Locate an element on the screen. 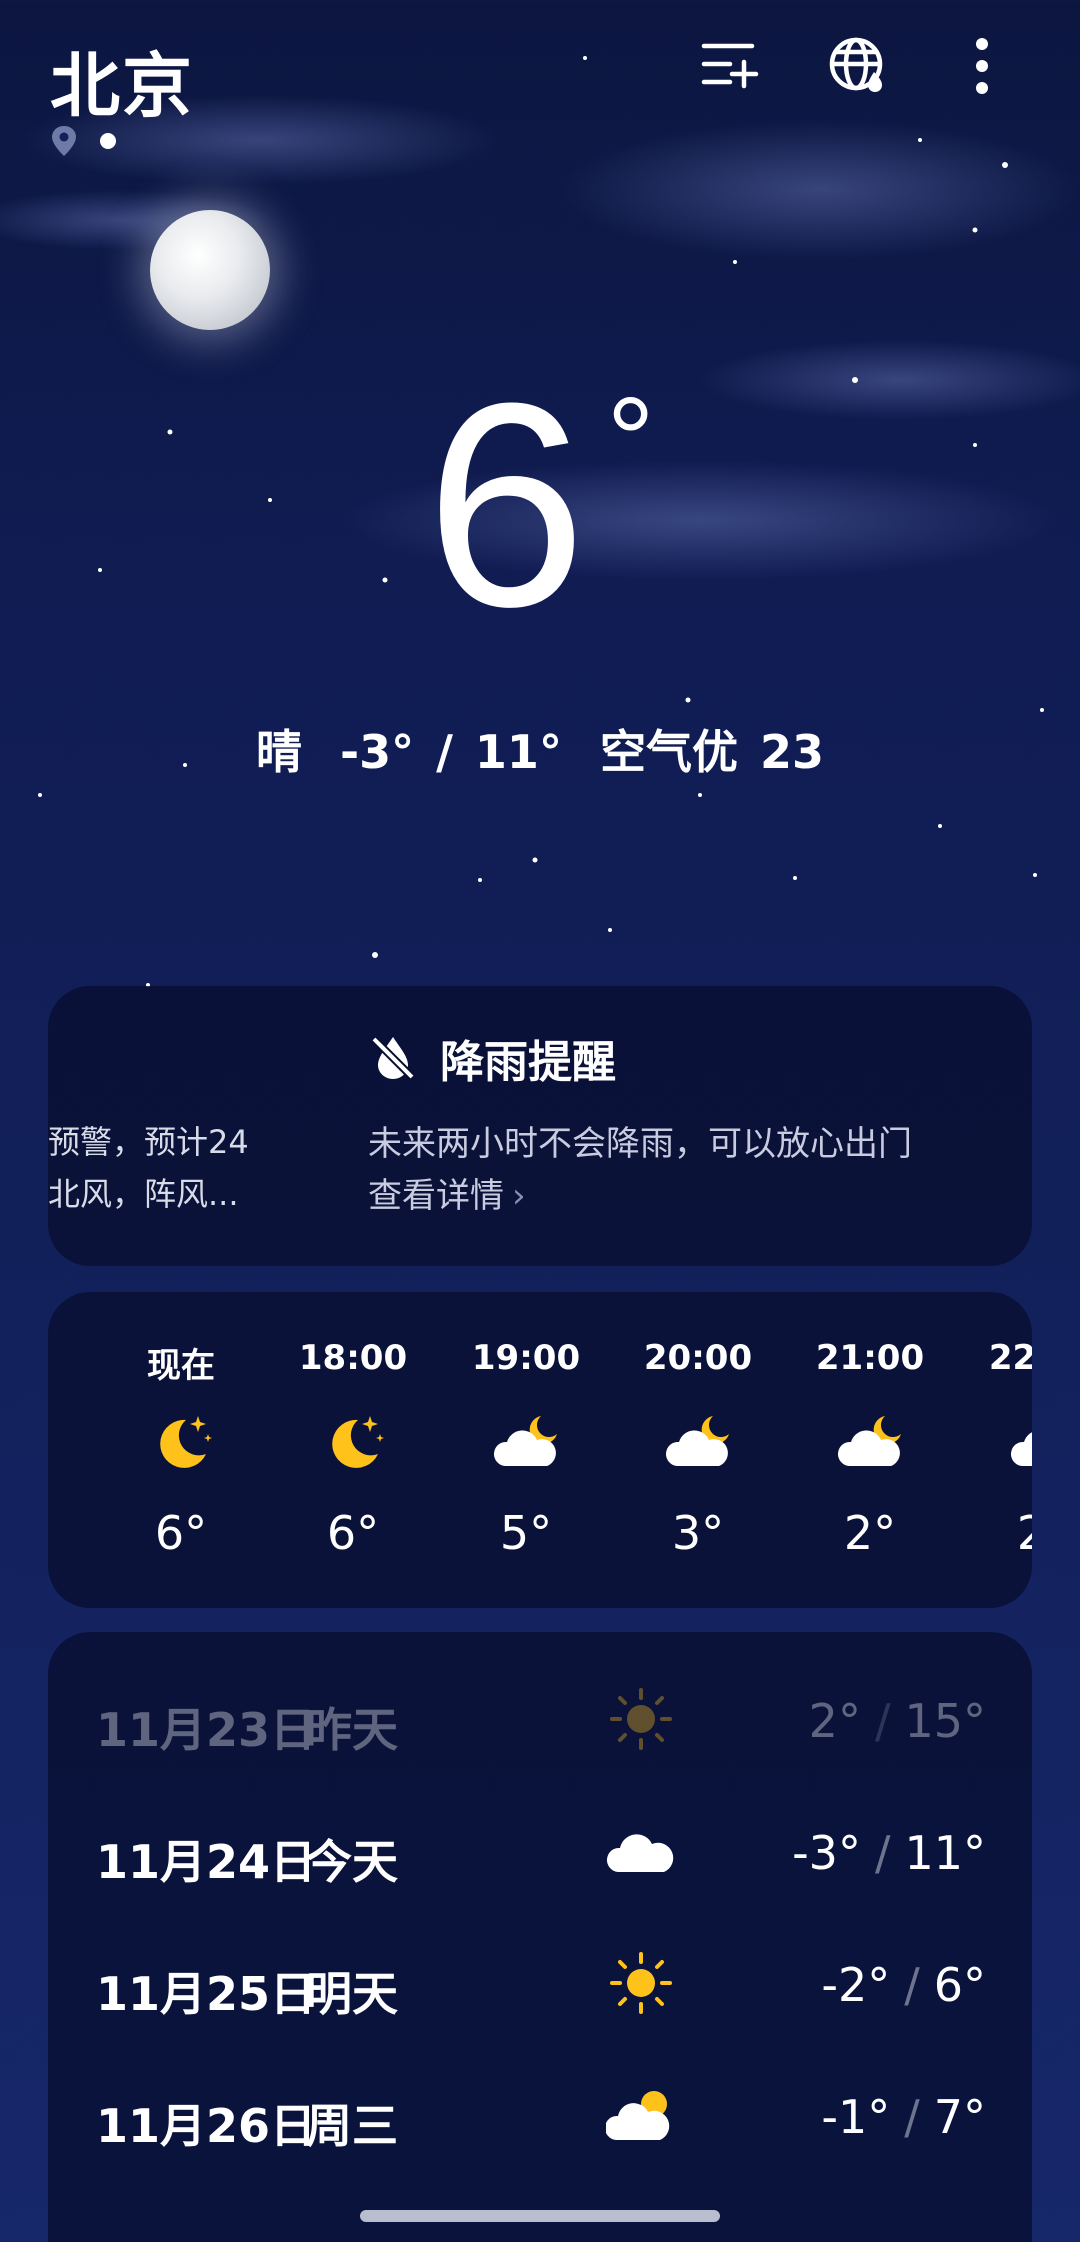 The width and height of the screenshot is (1080, 2242). alert-details-label: 查看详情 is located at coordinates (436, 1196).